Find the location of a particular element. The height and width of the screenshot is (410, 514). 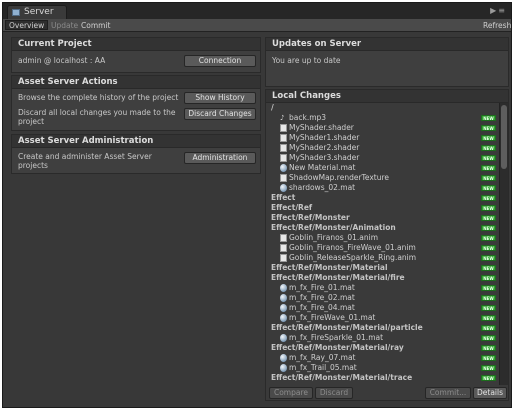

administration-button: Administration is located at coordinates (220, 158).